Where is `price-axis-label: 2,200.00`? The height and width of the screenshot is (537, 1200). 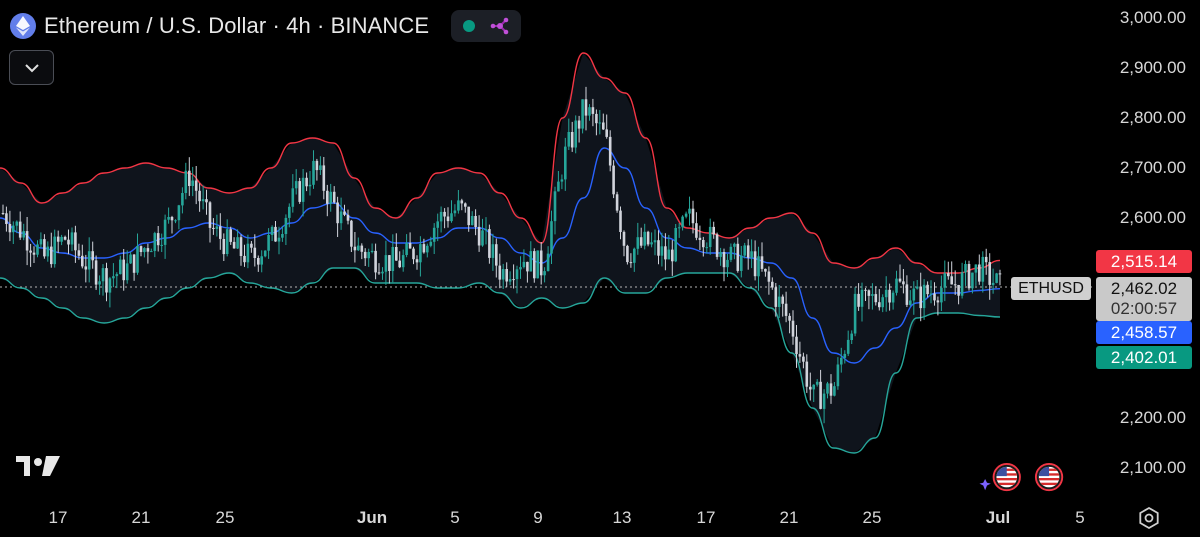 price-axis-label: 2,200.00 is located at coordinates (1152, 417).